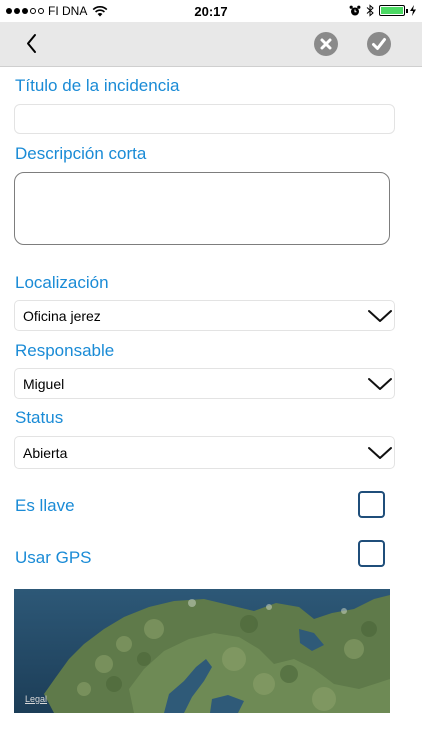  I want to click on gps-checkbox, so click(371, 553).